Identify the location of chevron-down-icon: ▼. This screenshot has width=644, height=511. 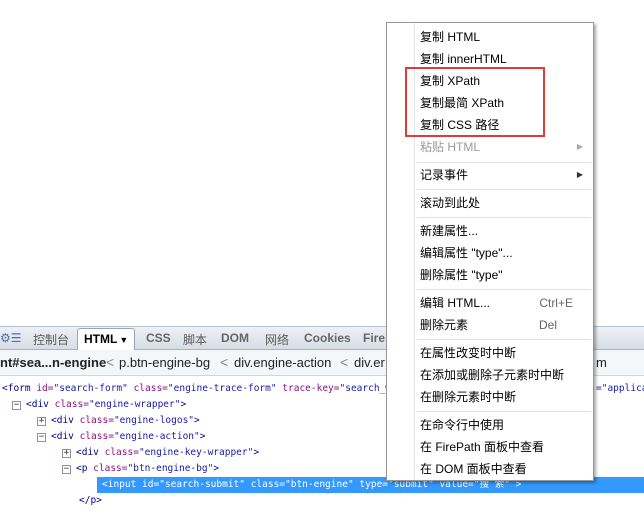
(123, 340).